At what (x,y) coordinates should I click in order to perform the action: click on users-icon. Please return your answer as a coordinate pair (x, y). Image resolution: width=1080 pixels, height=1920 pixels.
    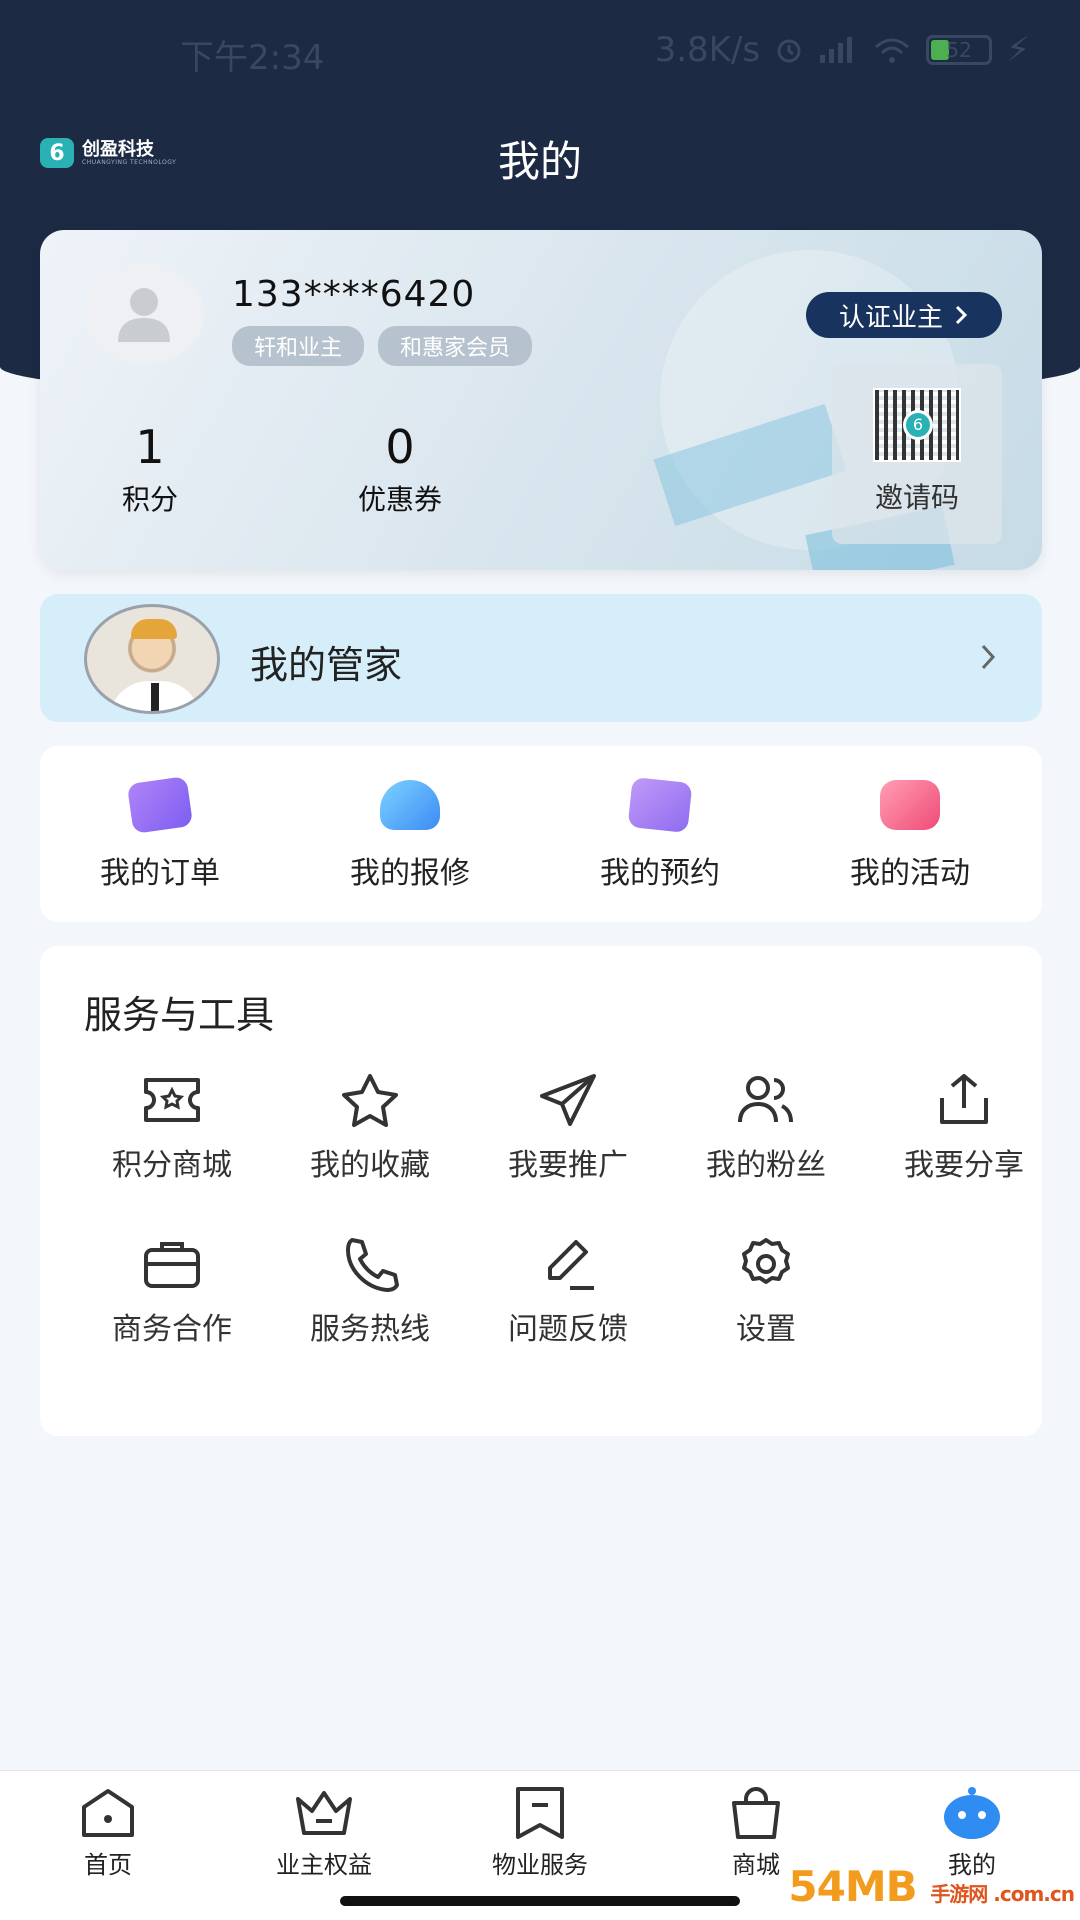
    Looking at the image, I should click on (765, 1099).